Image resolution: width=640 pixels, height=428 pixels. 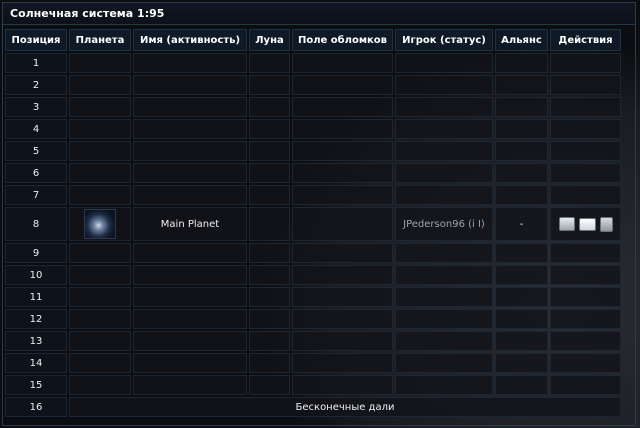 I want to click on deep-space-row: 16 Бесконечные дали, so click(x=313, y=407).